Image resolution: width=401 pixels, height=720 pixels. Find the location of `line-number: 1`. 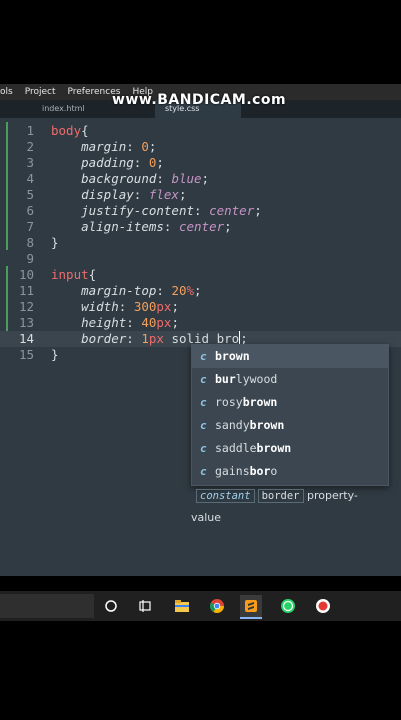

line-number: 1 is located at coordinates (30, 130).